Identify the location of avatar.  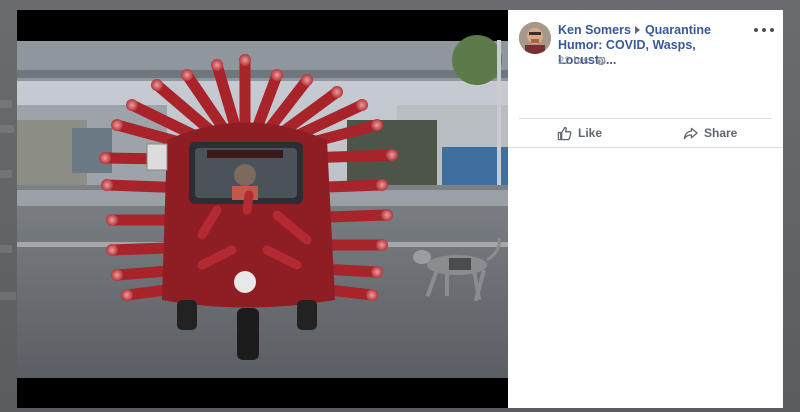
(535, 38).